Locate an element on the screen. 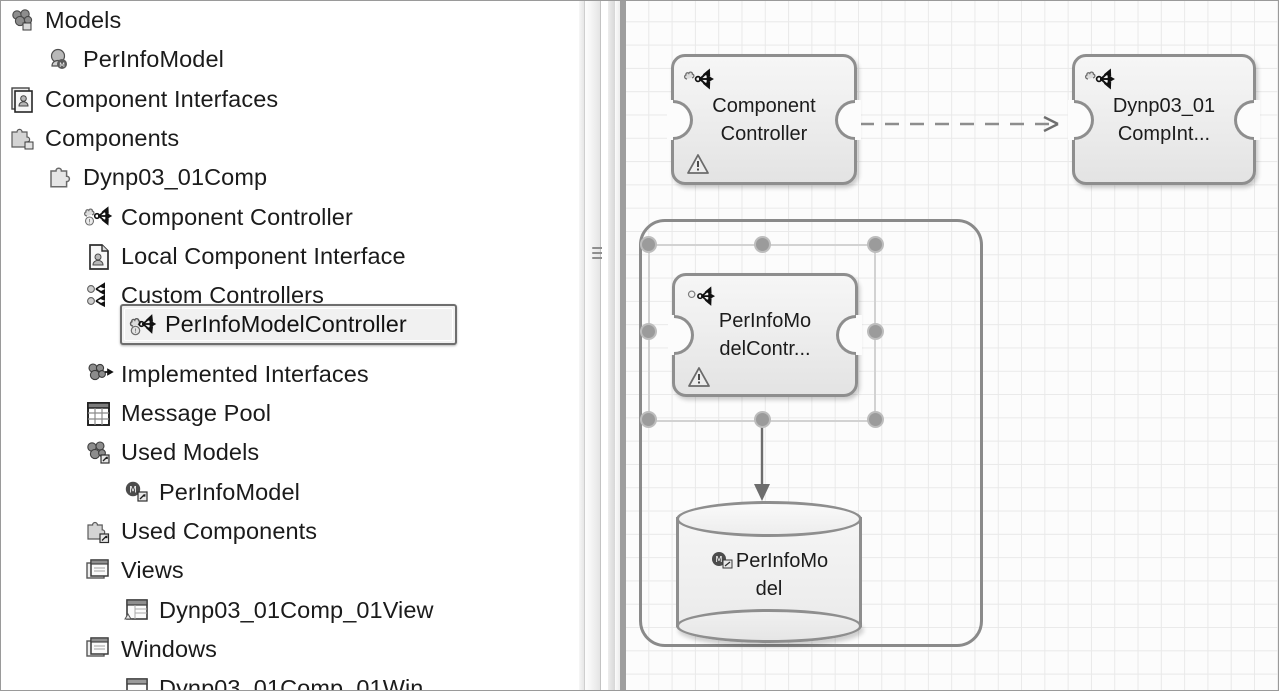  sidebar-item-label: Dynp03_01Comp_01View is located at coordinates (296, 609).